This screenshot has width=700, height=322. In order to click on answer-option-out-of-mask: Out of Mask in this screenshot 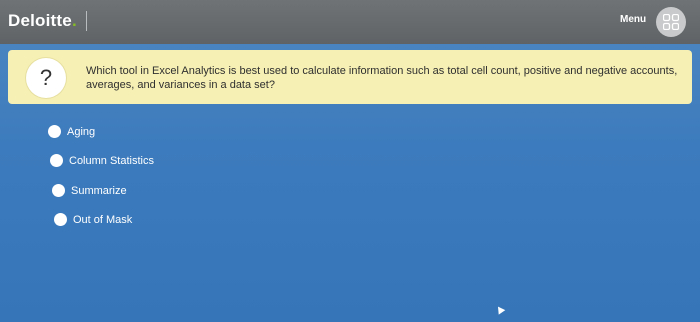, I will do `click(93, 219)`.